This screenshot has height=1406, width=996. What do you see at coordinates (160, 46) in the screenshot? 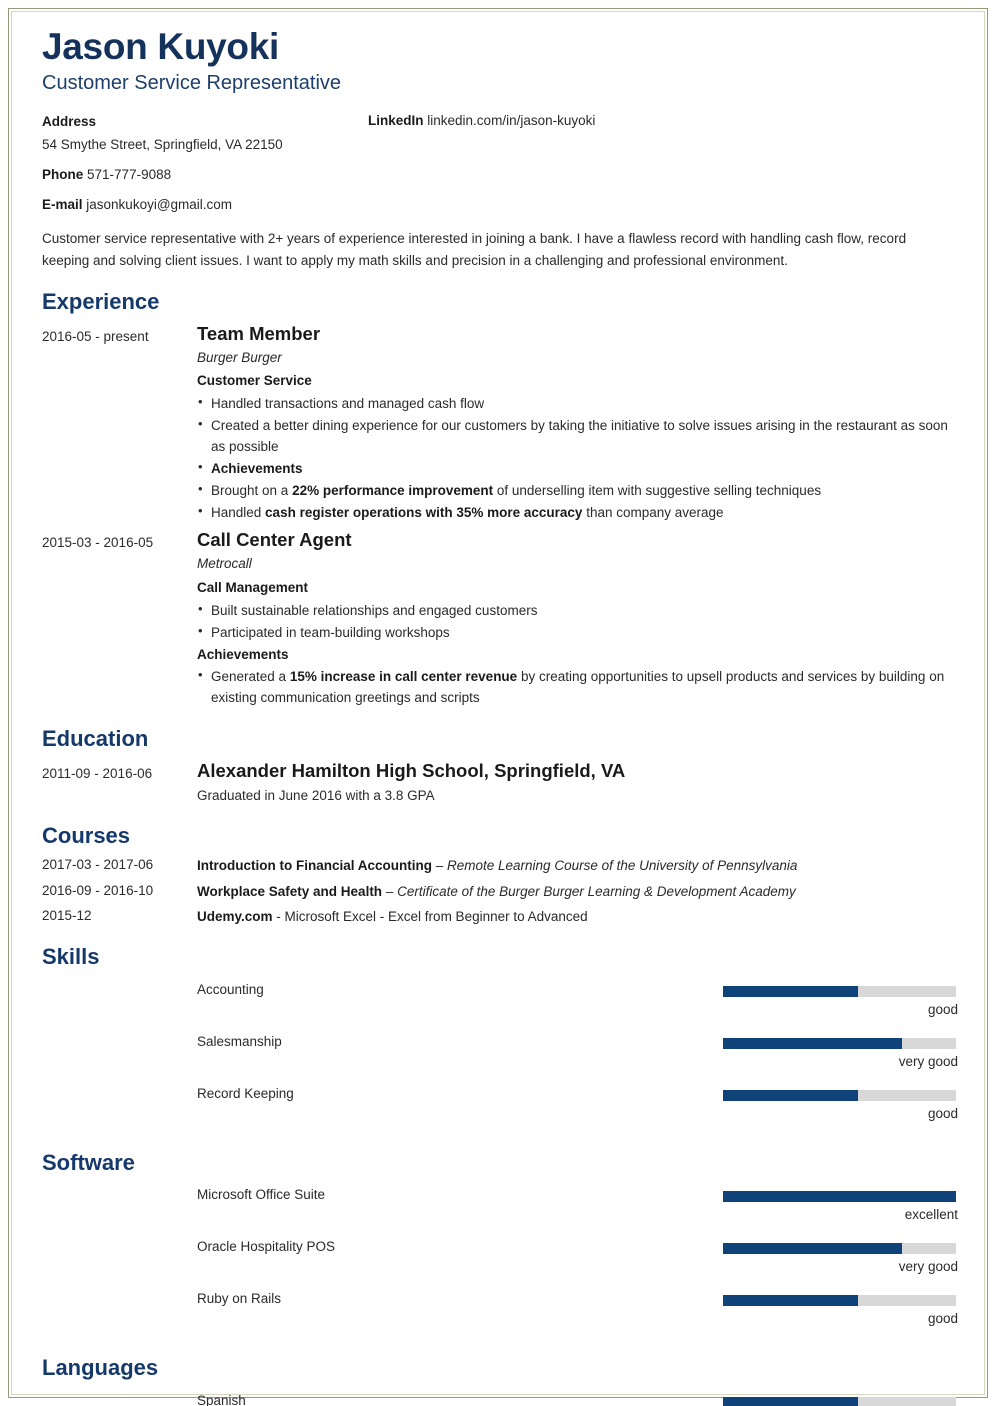
I see `candidate-name: Jason Kuyoki` at bounding box center [160, 46].